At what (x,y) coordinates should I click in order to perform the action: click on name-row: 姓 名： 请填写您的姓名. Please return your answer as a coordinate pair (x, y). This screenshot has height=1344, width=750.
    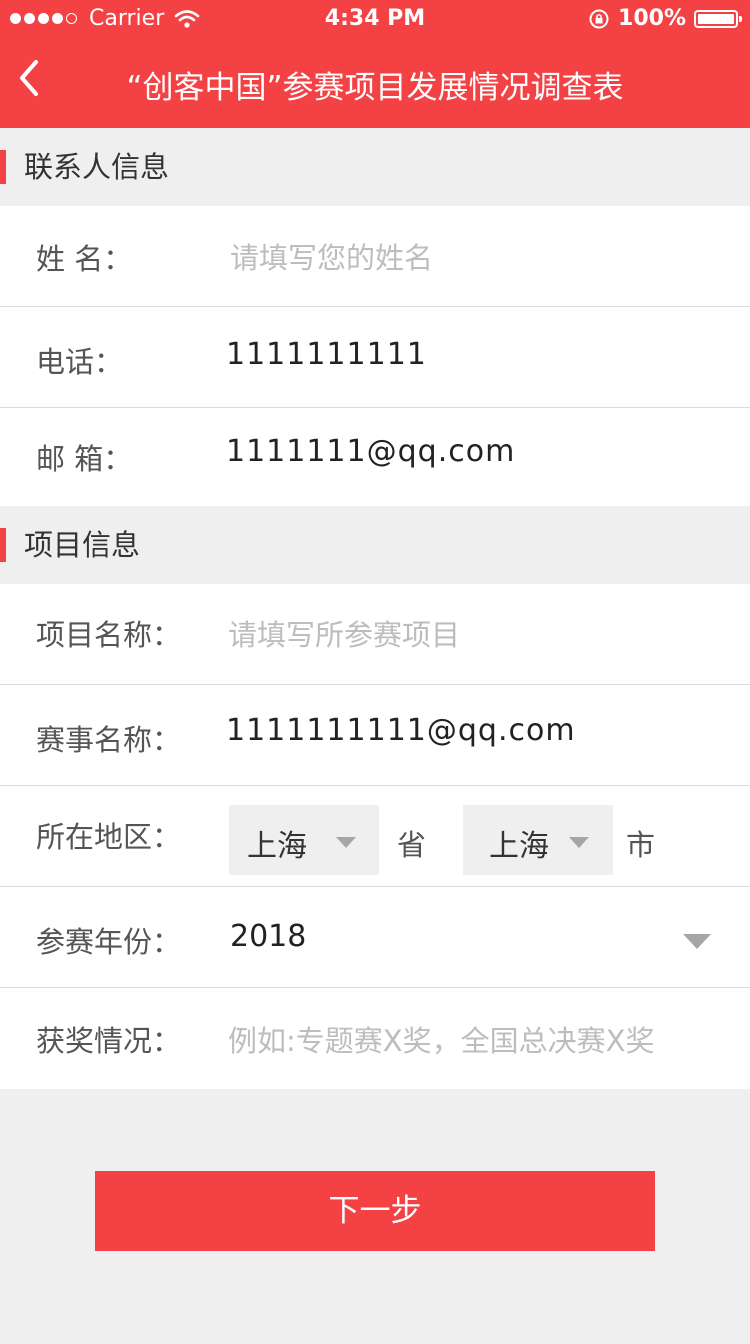
    Looking at the image, I should click on (375, 256).